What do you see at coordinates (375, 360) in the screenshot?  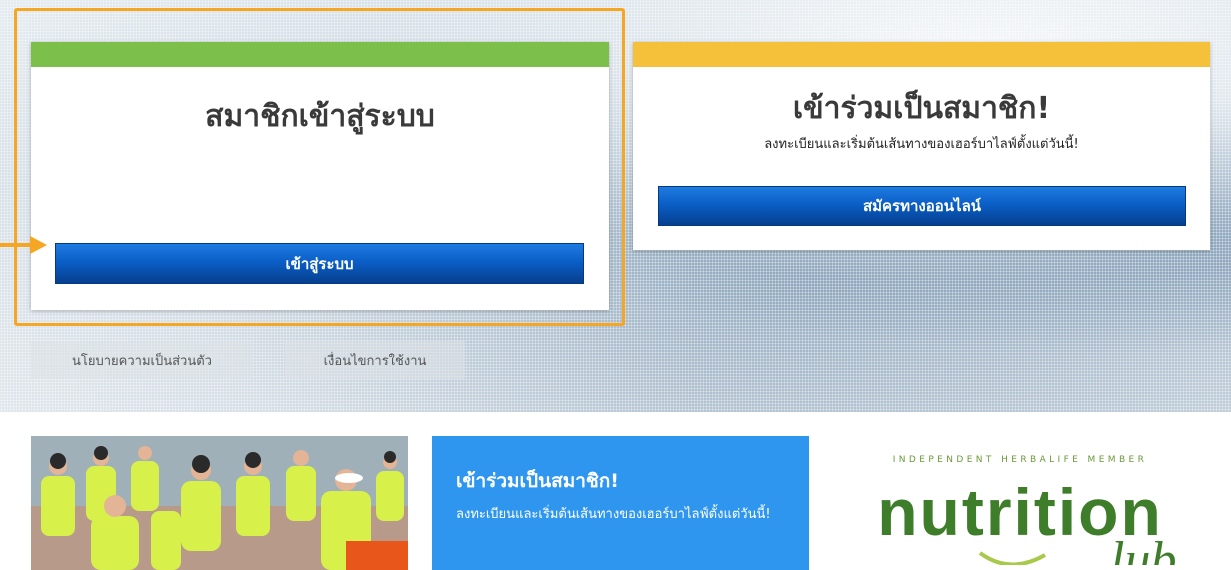 I see `terms-of-use-link: เงื่อนไขการใช้งาน` at bounding box center [375, 360].